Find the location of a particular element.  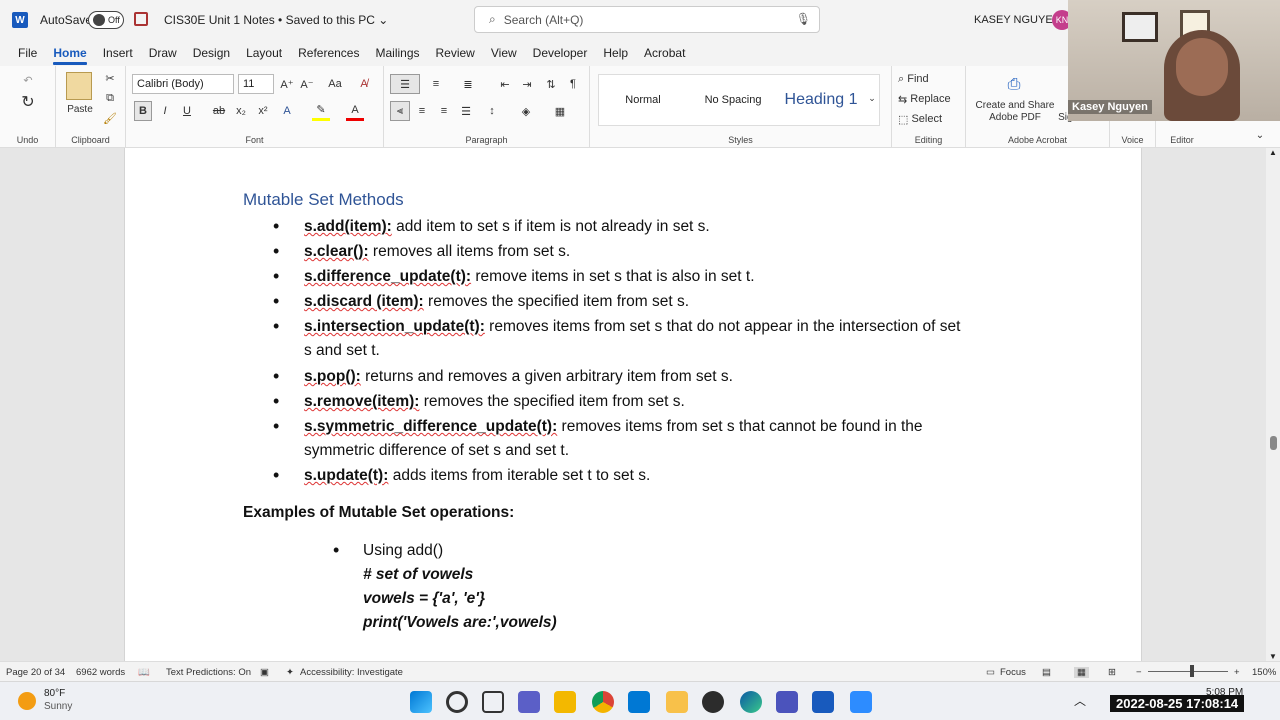

borders-icon: ▦ is located at coordinates (560, 111).